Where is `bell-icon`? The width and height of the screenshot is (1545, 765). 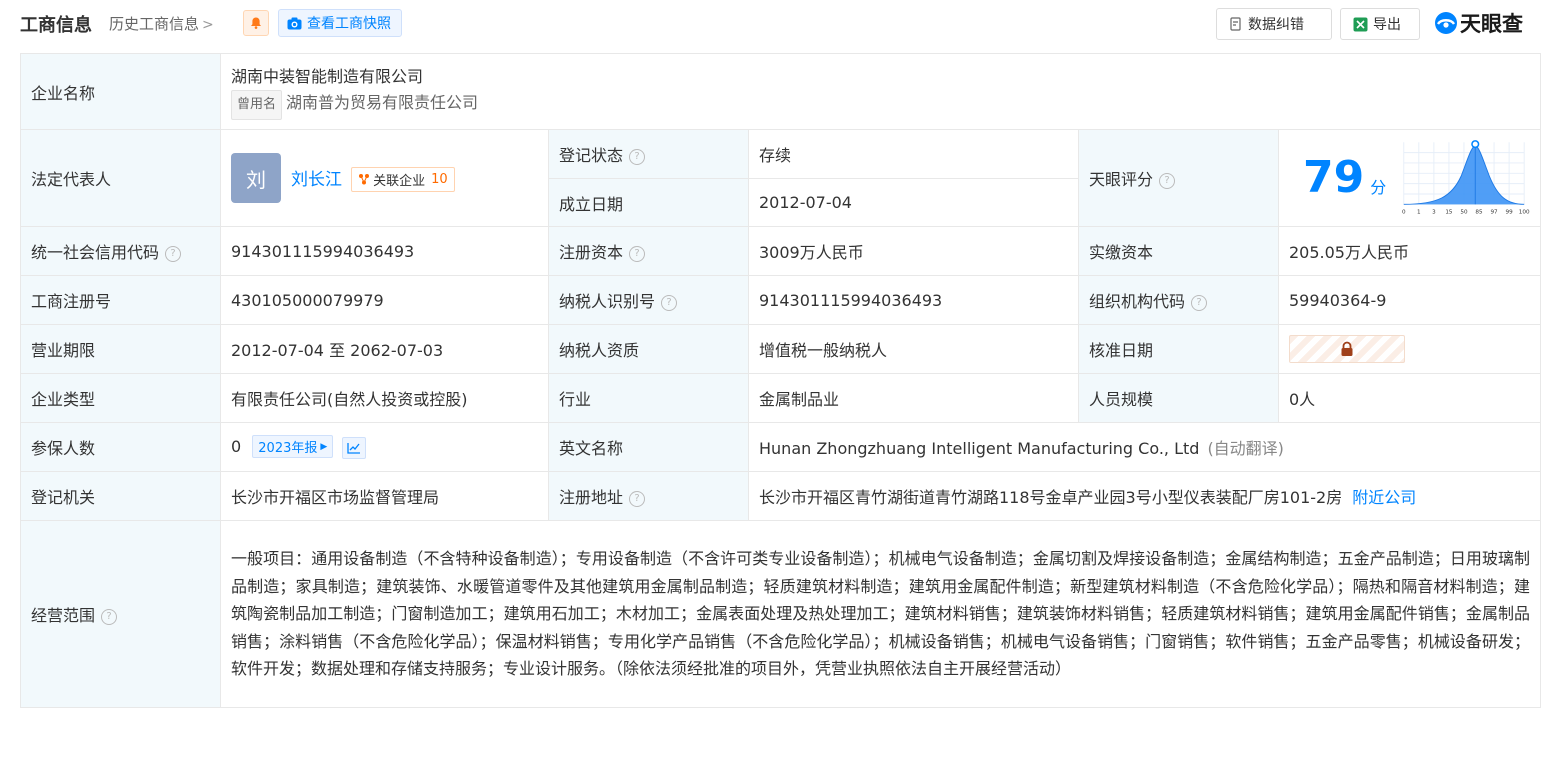 bell-icon is located at coordinates (256, 23).